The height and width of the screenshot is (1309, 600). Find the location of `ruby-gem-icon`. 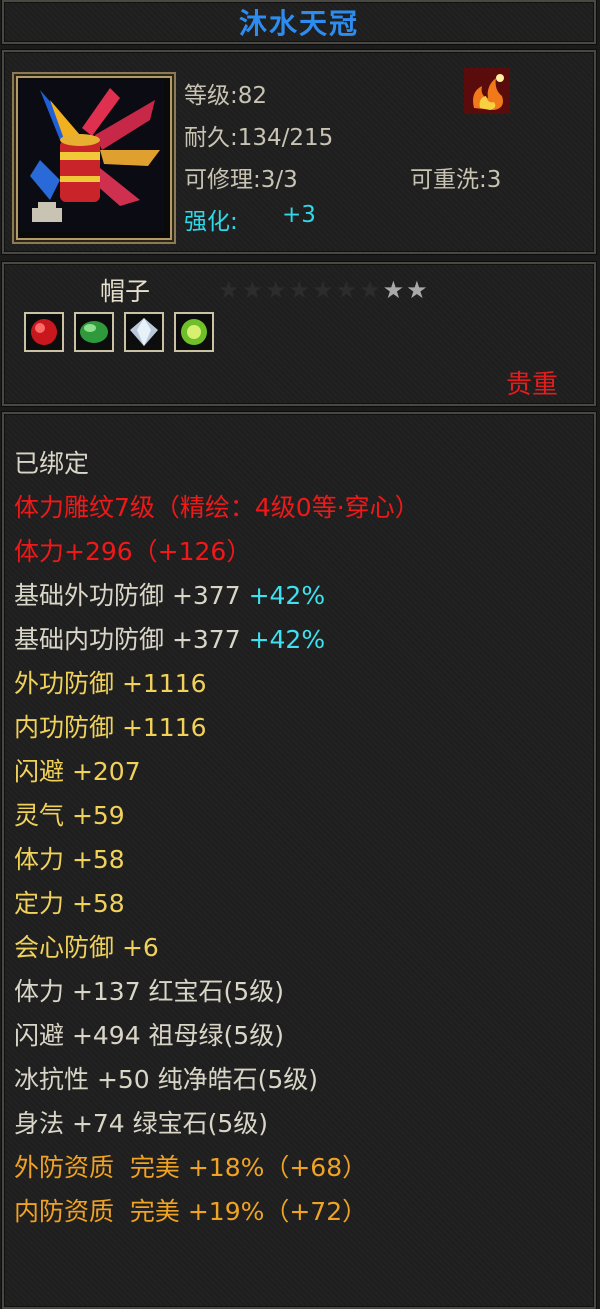

ruby-gem-icon is located at coordinates (44, 332).